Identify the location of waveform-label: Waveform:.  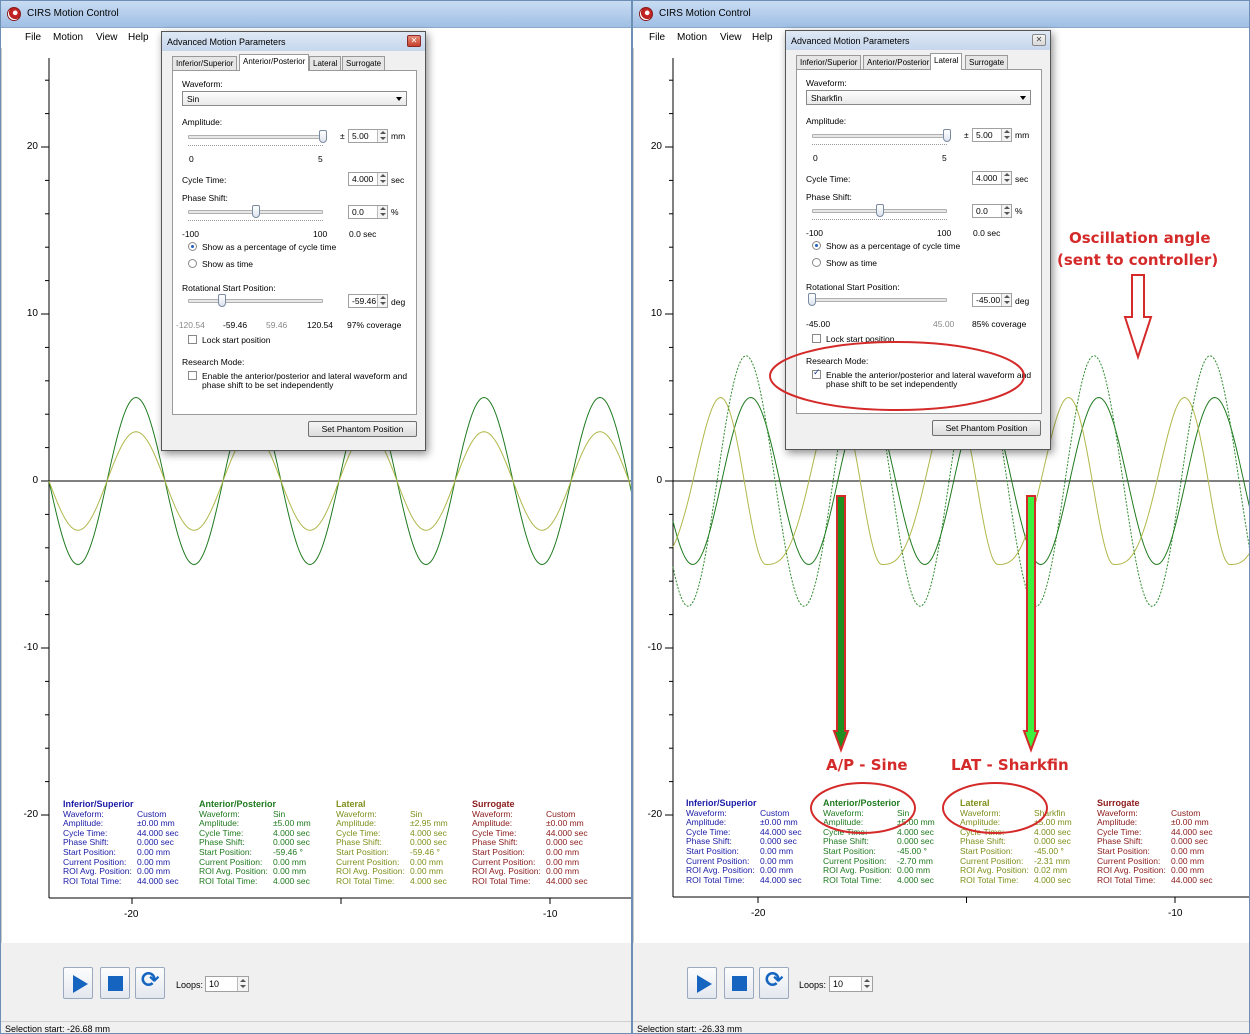
(202, 84).